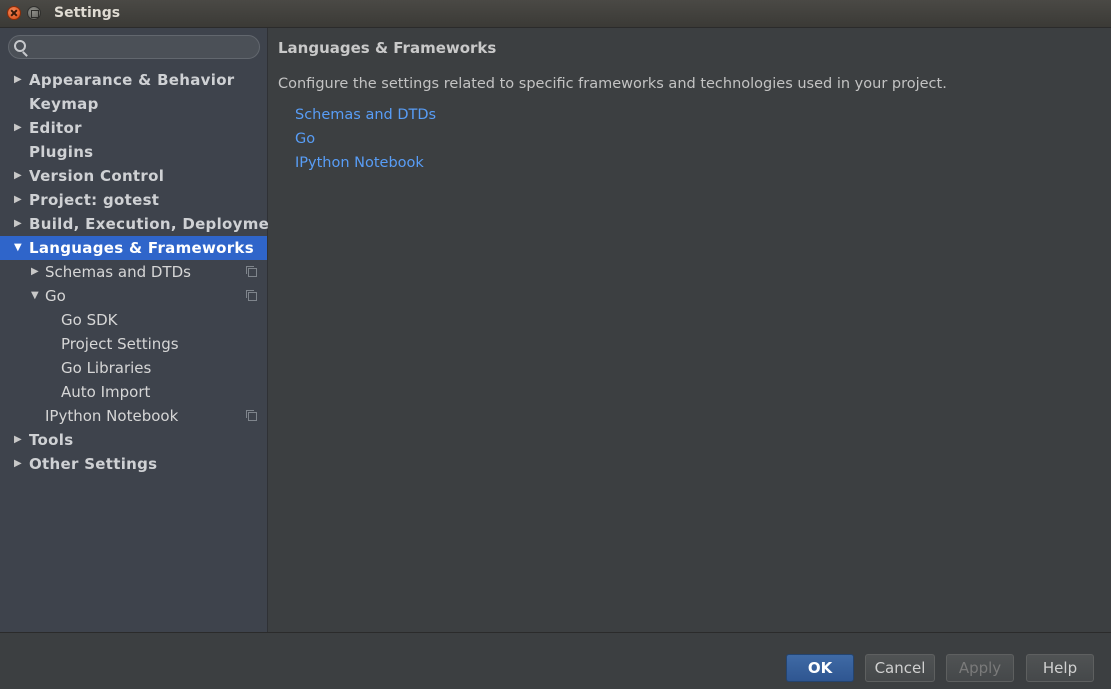 The image size is (1111, 689). What do you see at coordinates (133, 416) in the screenshot?
I see `sidebar-item-ipython-notebook: IPython Notebook` at bounding box center [133, 416].